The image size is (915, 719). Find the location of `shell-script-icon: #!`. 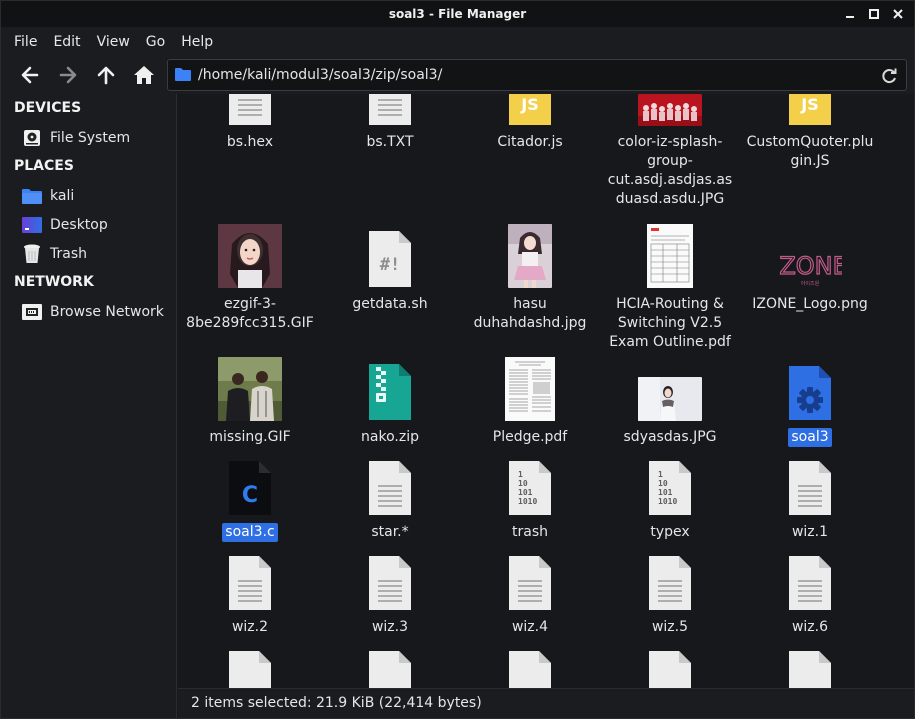

shell-script-icon: #! is located at coordinates (390, 256).